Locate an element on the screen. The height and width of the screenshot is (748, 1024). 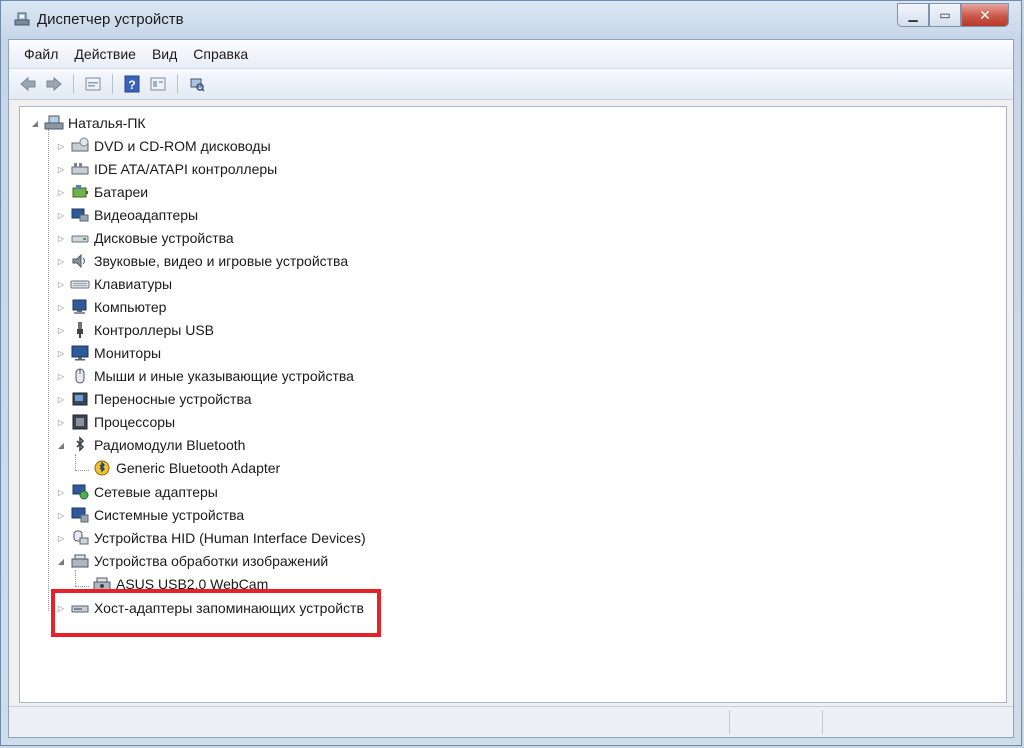
tree-item-dvd: ▷ DVD и CD-ROM дисководы is located at coordinates (163, 146).